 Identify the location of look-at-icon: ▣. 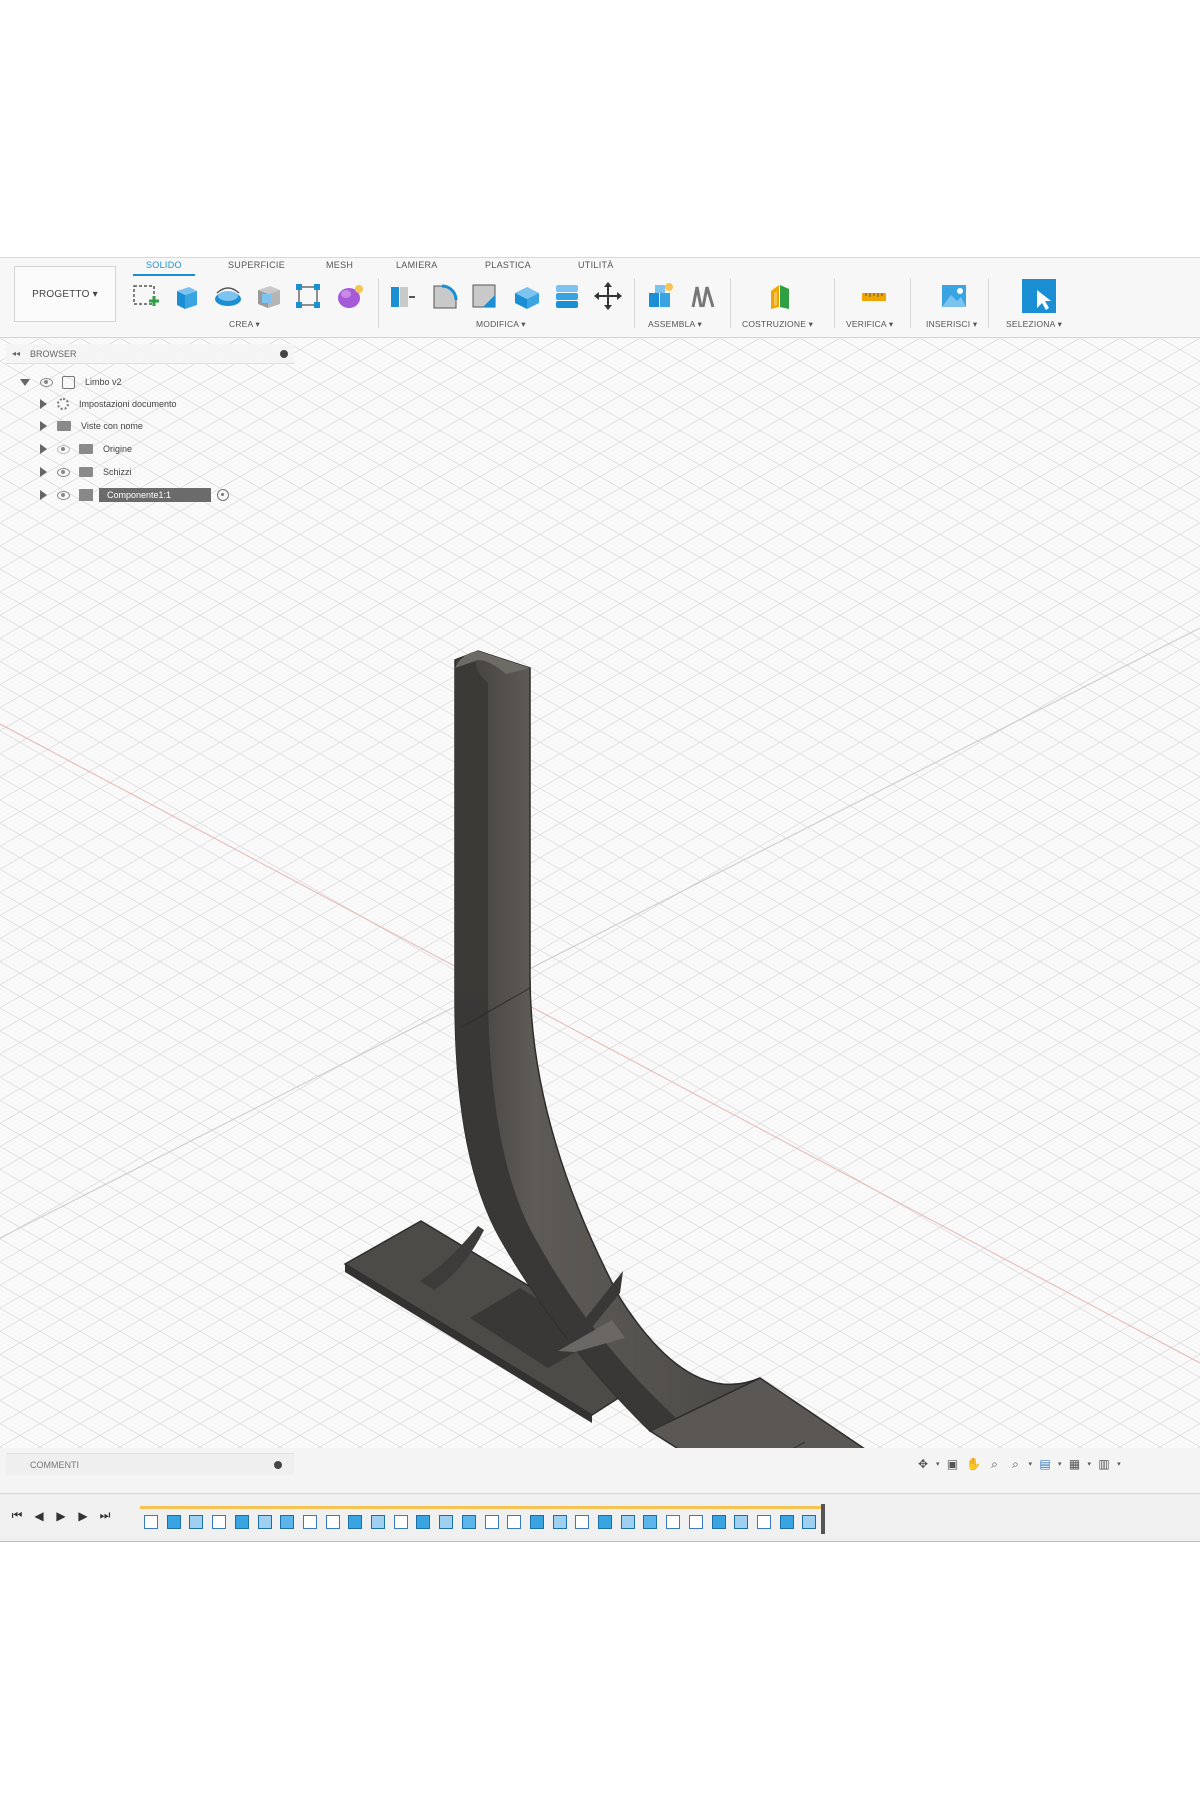
(953, 1464).